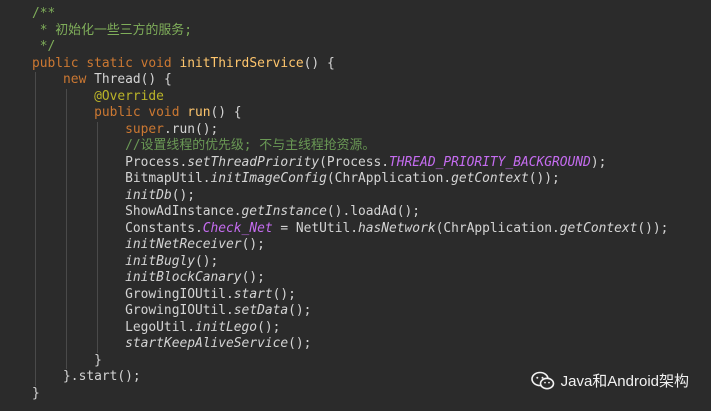 The image size is (711, 411). Describe the element at coordinates (133, 310) in the screenshot. I see `code-token: GrowingIOUtil.` at that location.